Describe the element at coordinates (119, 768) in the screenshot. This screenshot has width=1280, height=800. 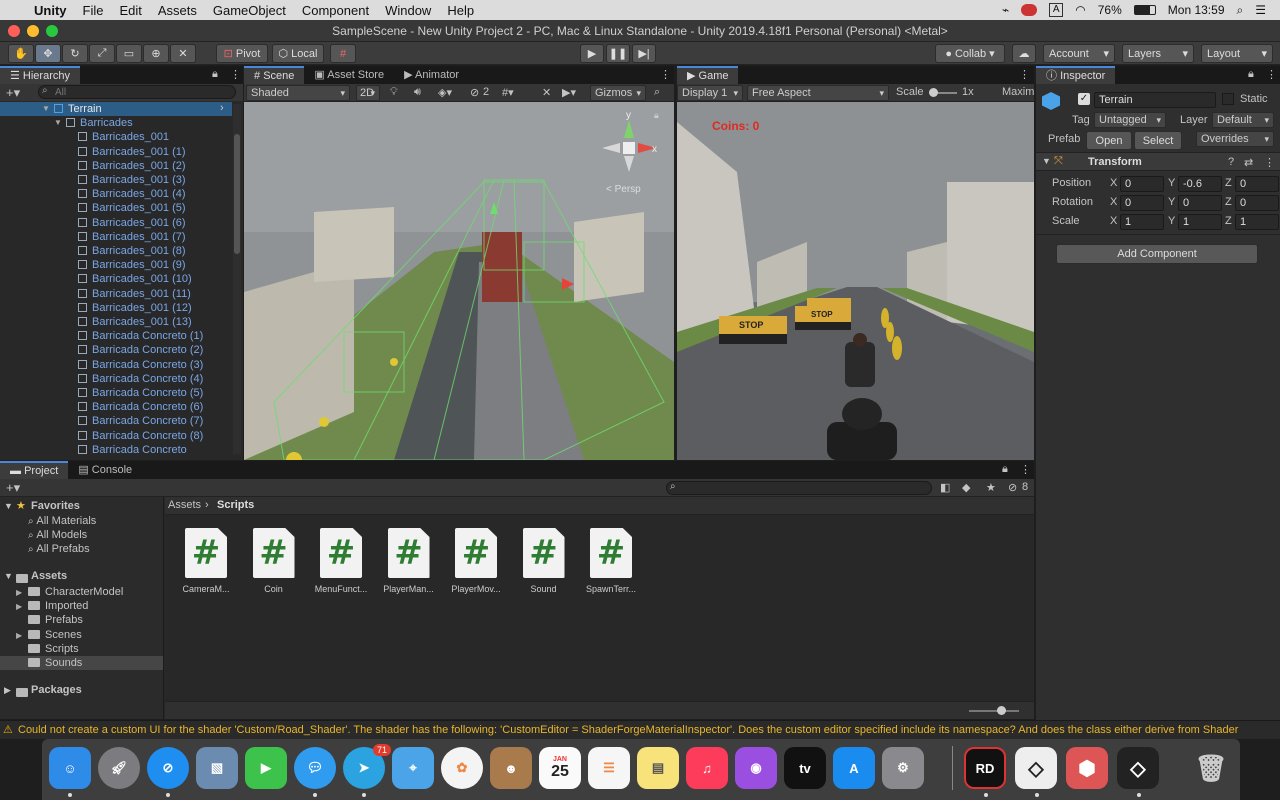
I see `launchpad-icon: 🚀︎` at that location.